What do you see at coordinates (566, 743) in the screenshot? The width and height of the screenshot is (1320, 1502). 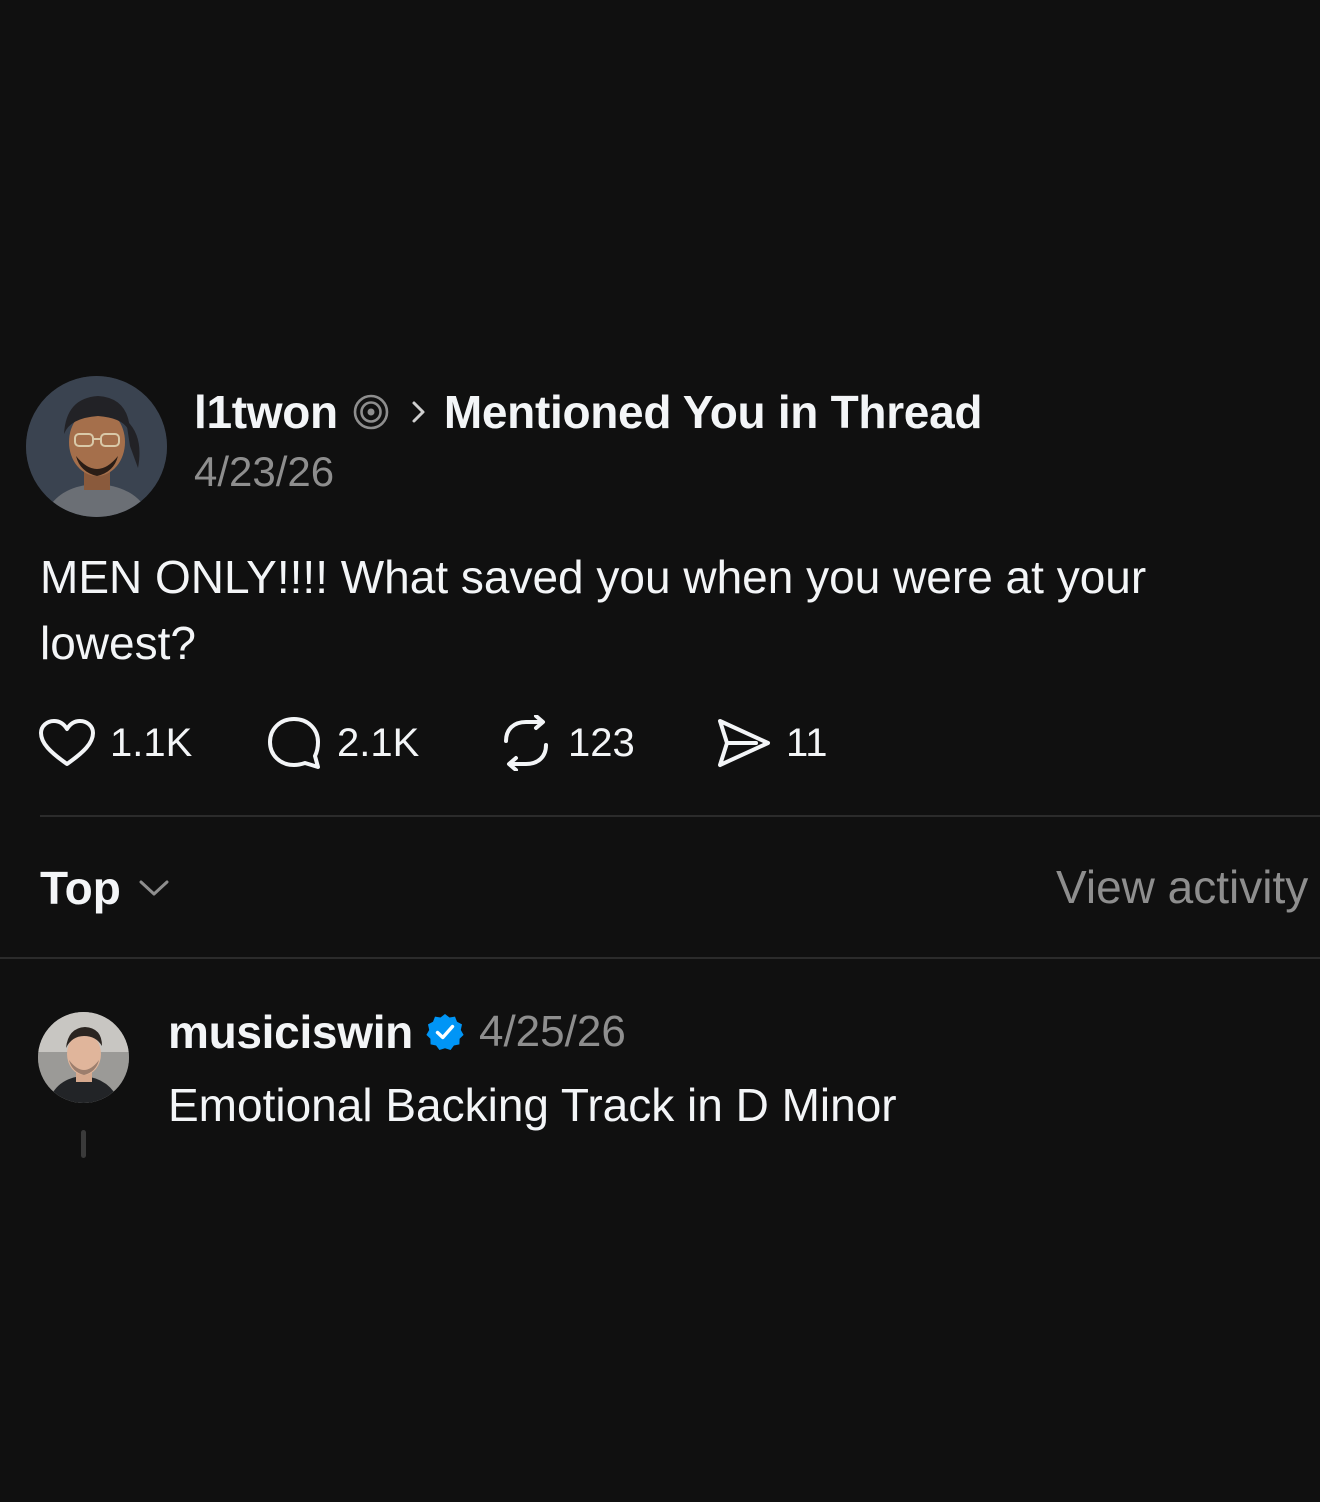 I see `repost-button: 123` at bounding box center [566, 743].